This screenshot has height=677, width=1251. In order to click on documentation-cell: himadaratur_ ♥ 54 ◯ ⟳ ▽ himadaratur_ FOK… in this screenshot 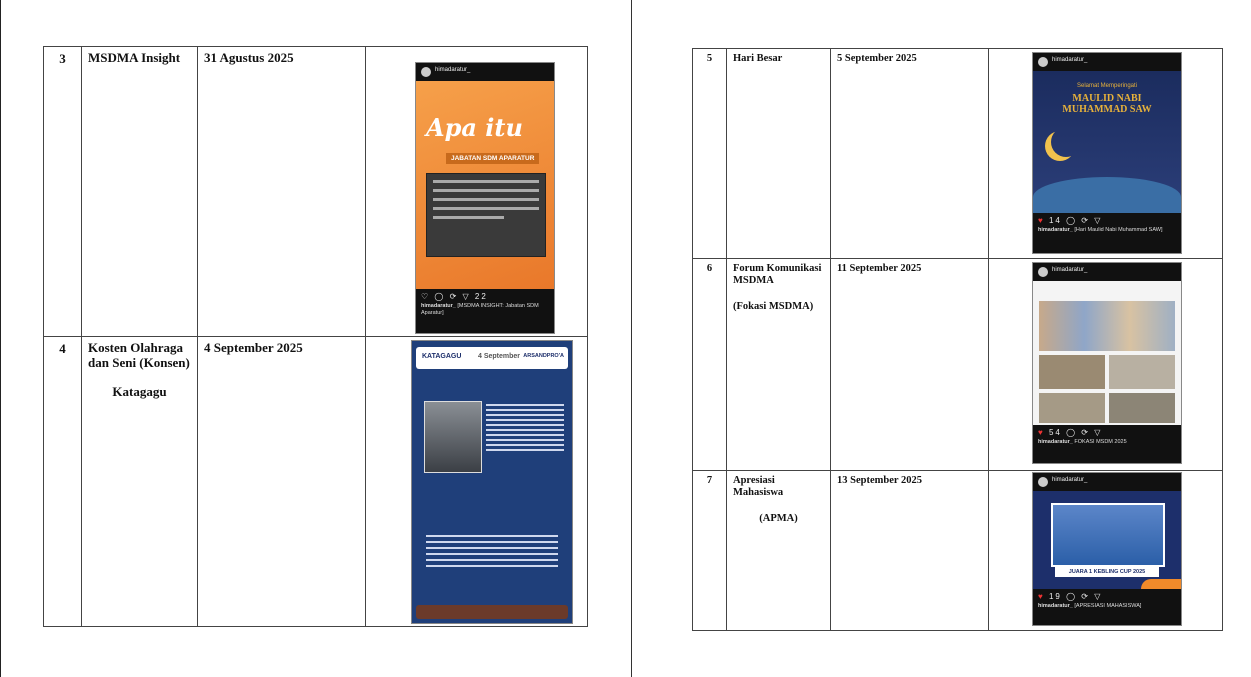, I will do `click(1105, 364)`.